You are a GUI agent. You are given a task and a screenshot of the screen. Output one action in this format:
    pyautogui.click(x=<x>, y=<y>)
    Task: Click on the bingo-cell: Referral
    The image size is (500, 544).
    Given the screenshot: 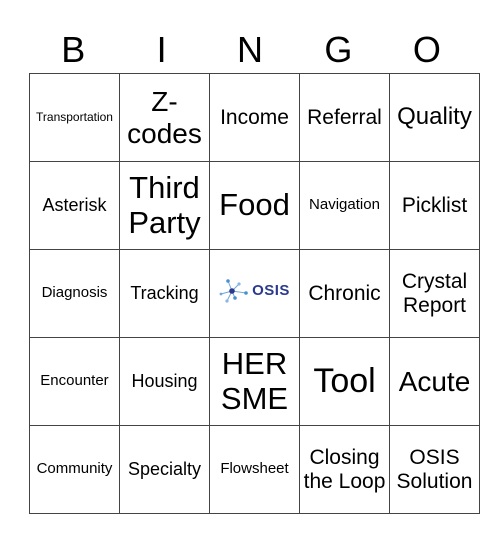 What is the action you would take?
    pyautogui.click(x=344, y=117)
    